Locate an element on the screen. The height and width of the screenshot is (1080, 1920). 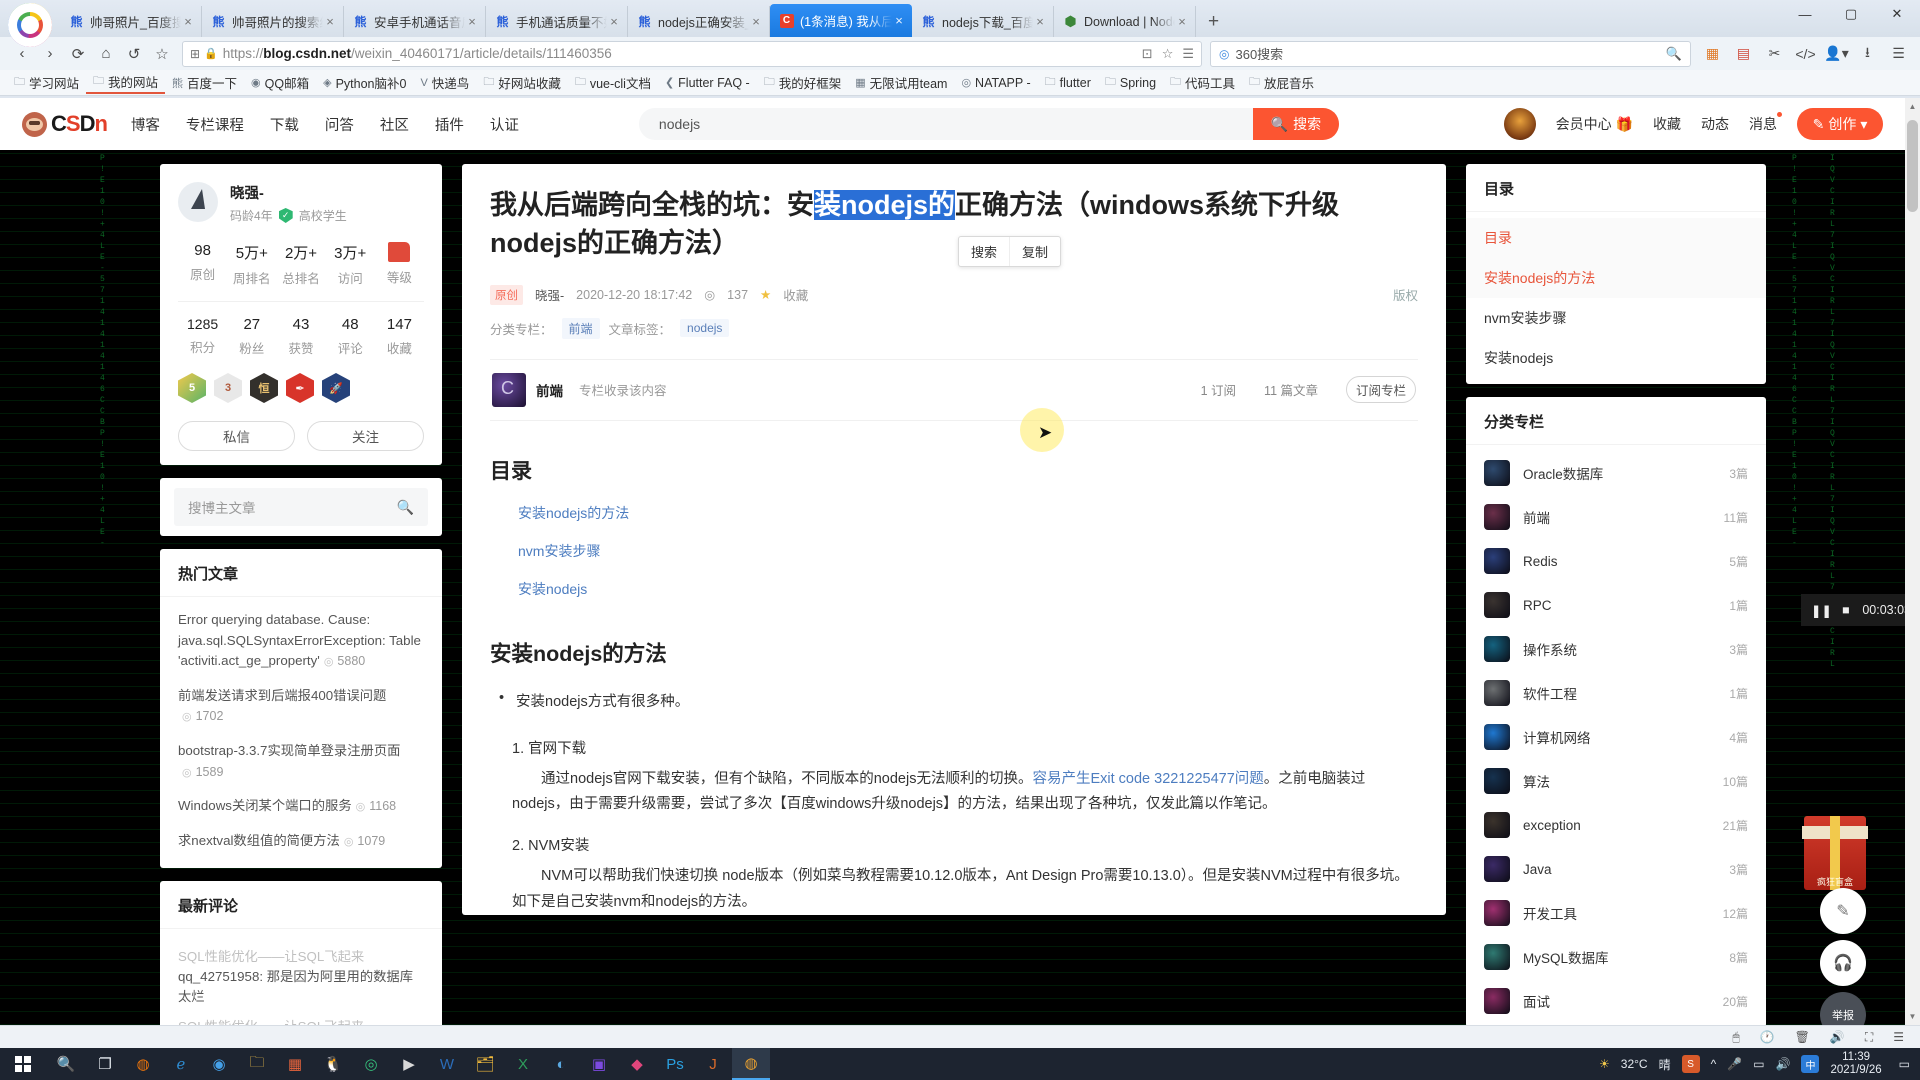
taskbar-item-ps: Ps is located at coordinates (675, 1064).